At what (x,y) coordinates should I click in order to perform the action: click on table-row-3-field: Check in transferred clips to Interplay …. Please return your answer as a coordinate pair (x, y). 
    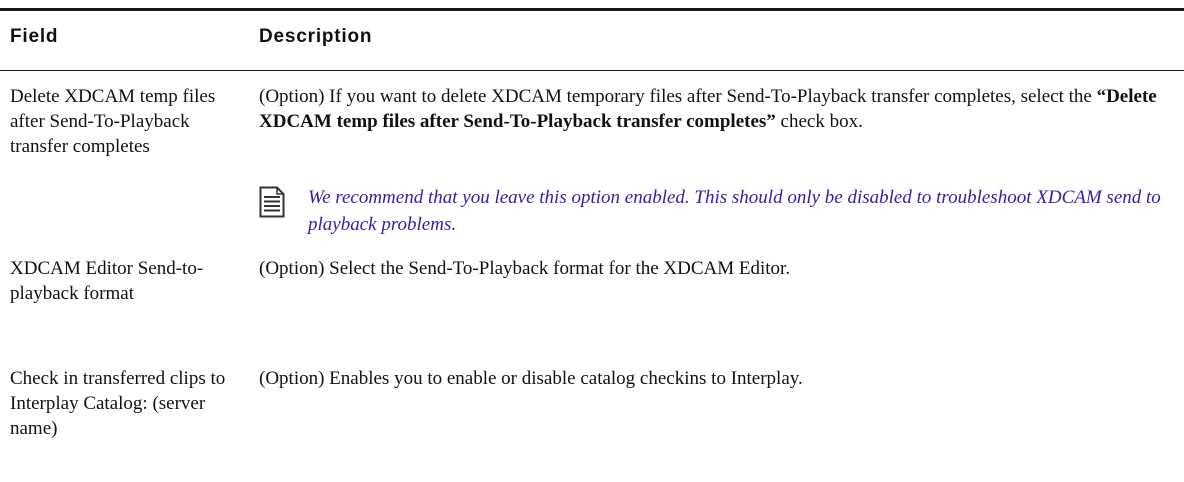
    Looking at the image, I should click on (118, 403).